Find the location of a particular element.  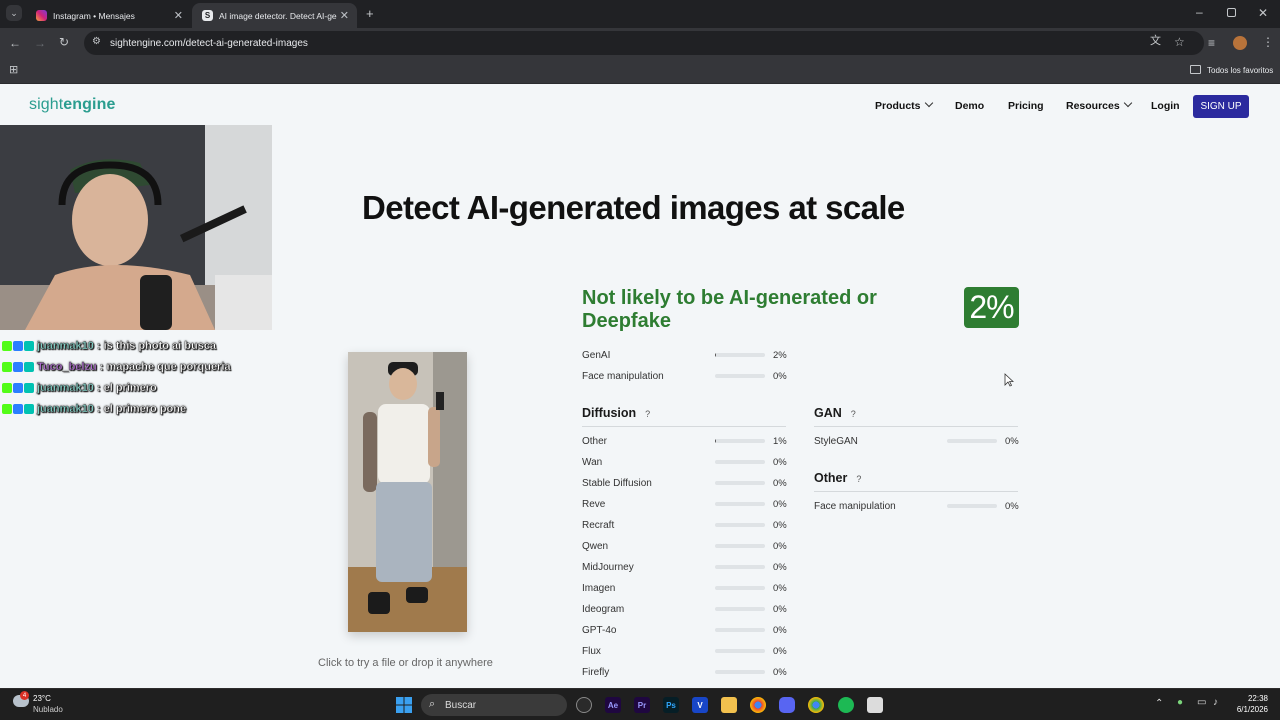

chevron-down-icon is located at coordinates (928, 103).